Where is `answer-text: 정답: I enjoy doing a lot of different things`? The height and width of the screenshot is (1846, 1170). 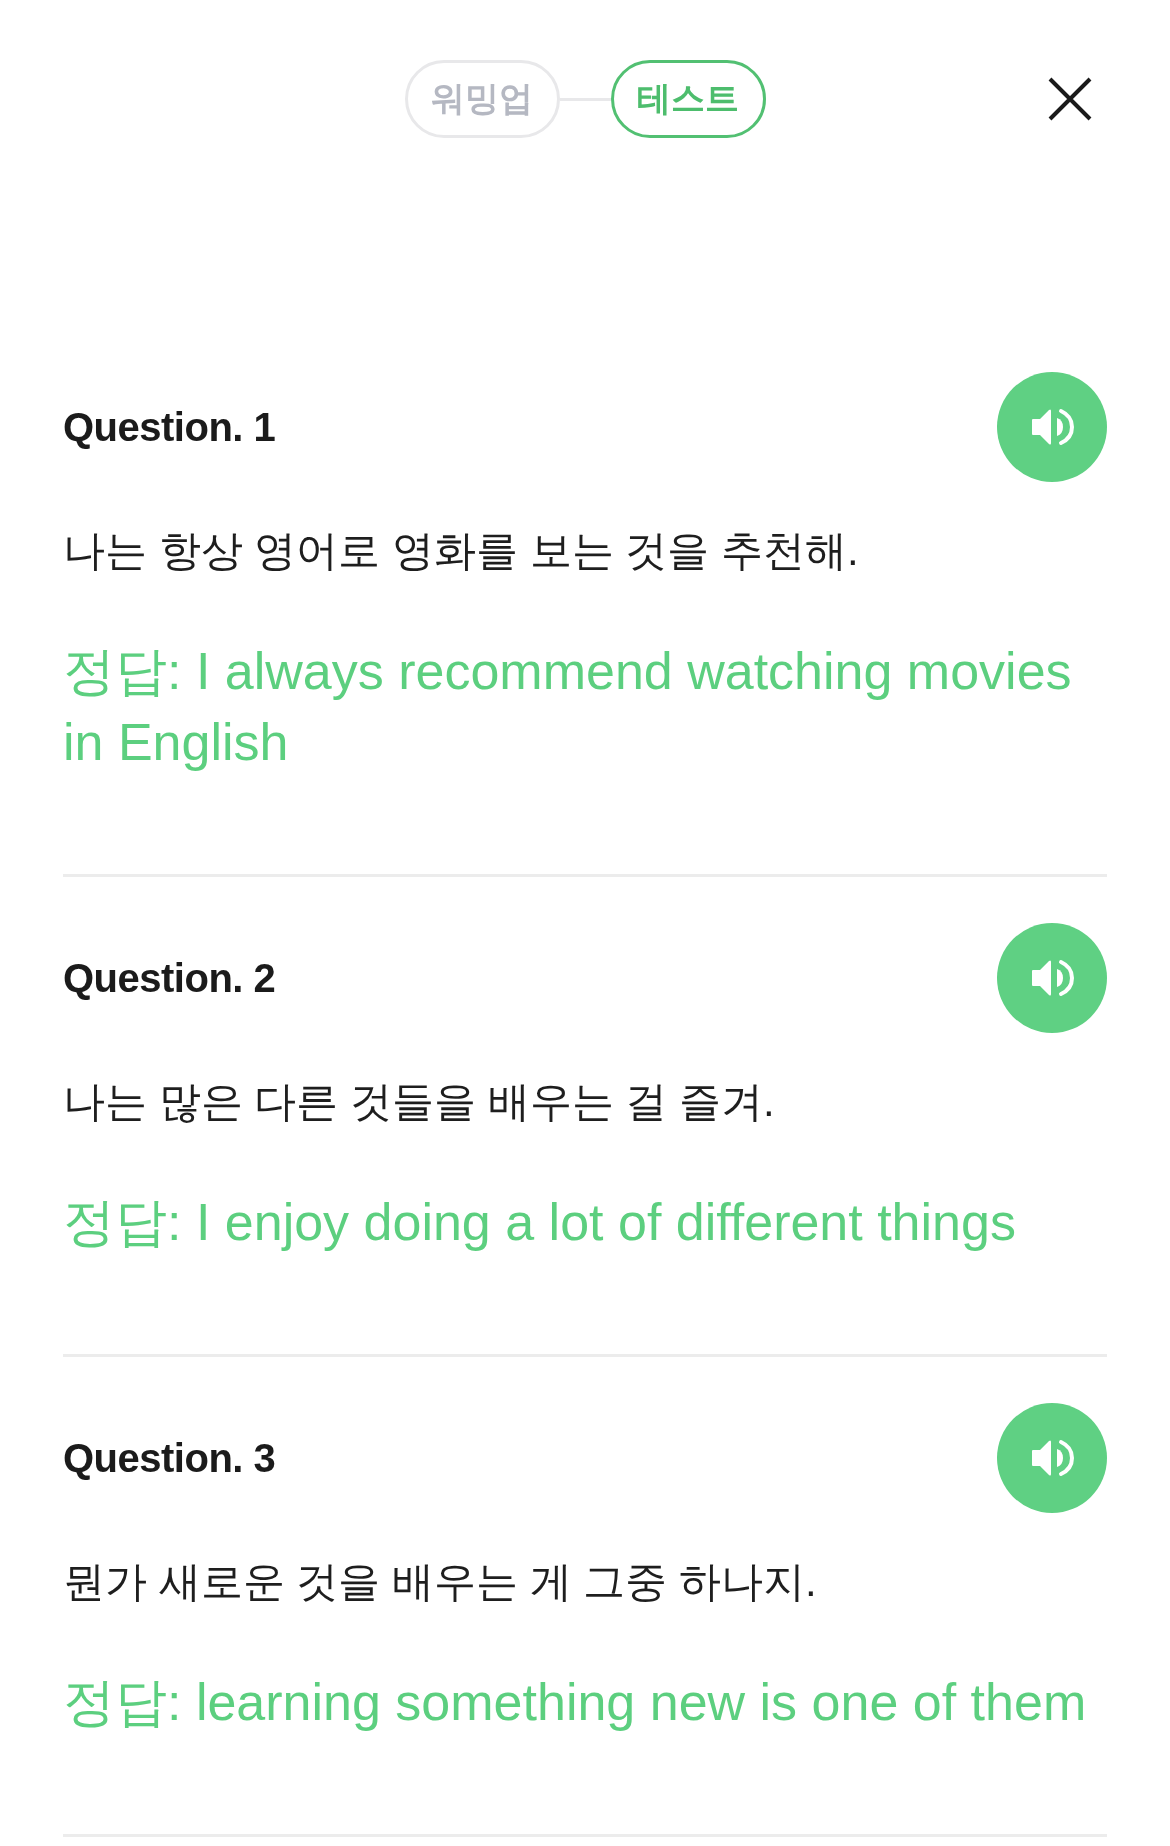 answer-text: 정답: I enjoy doing a lot of different things is located at coordinates (540, 1222).